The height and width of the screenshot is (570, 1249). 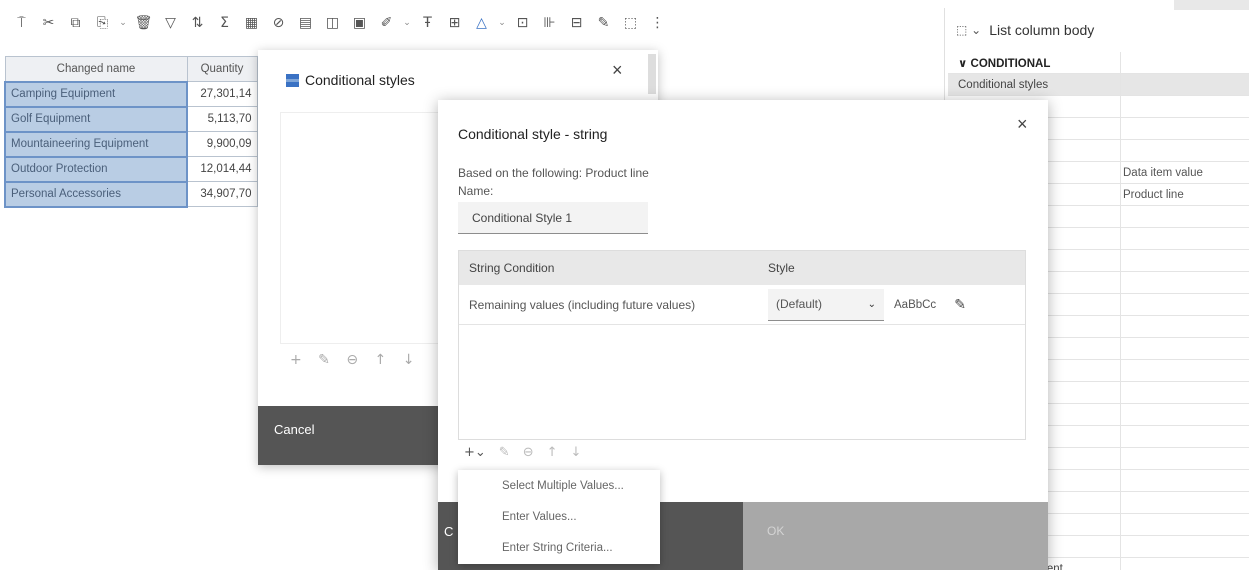 What do you see at coordinates (1184, 194) in the screenshot?
I see `property-value: Product line` at bounding box center [1184, 194].